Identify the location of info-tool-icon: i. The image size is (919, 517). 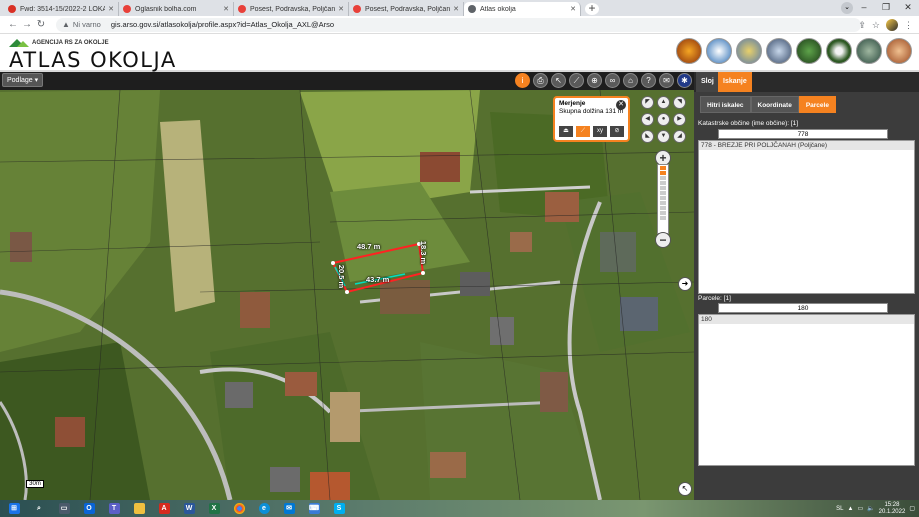
(522, 80).